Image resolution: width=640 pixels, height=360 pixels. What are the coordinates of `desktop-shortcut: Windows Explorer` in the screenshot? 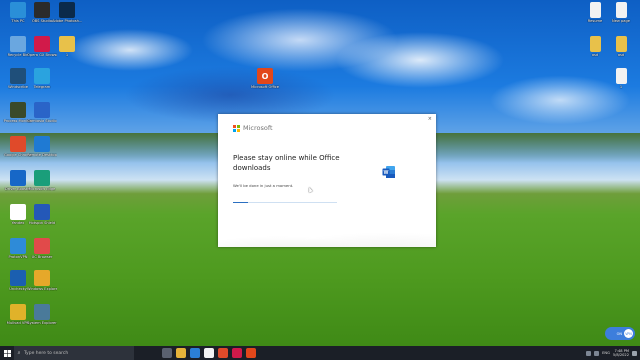 It's located at (42, 280).